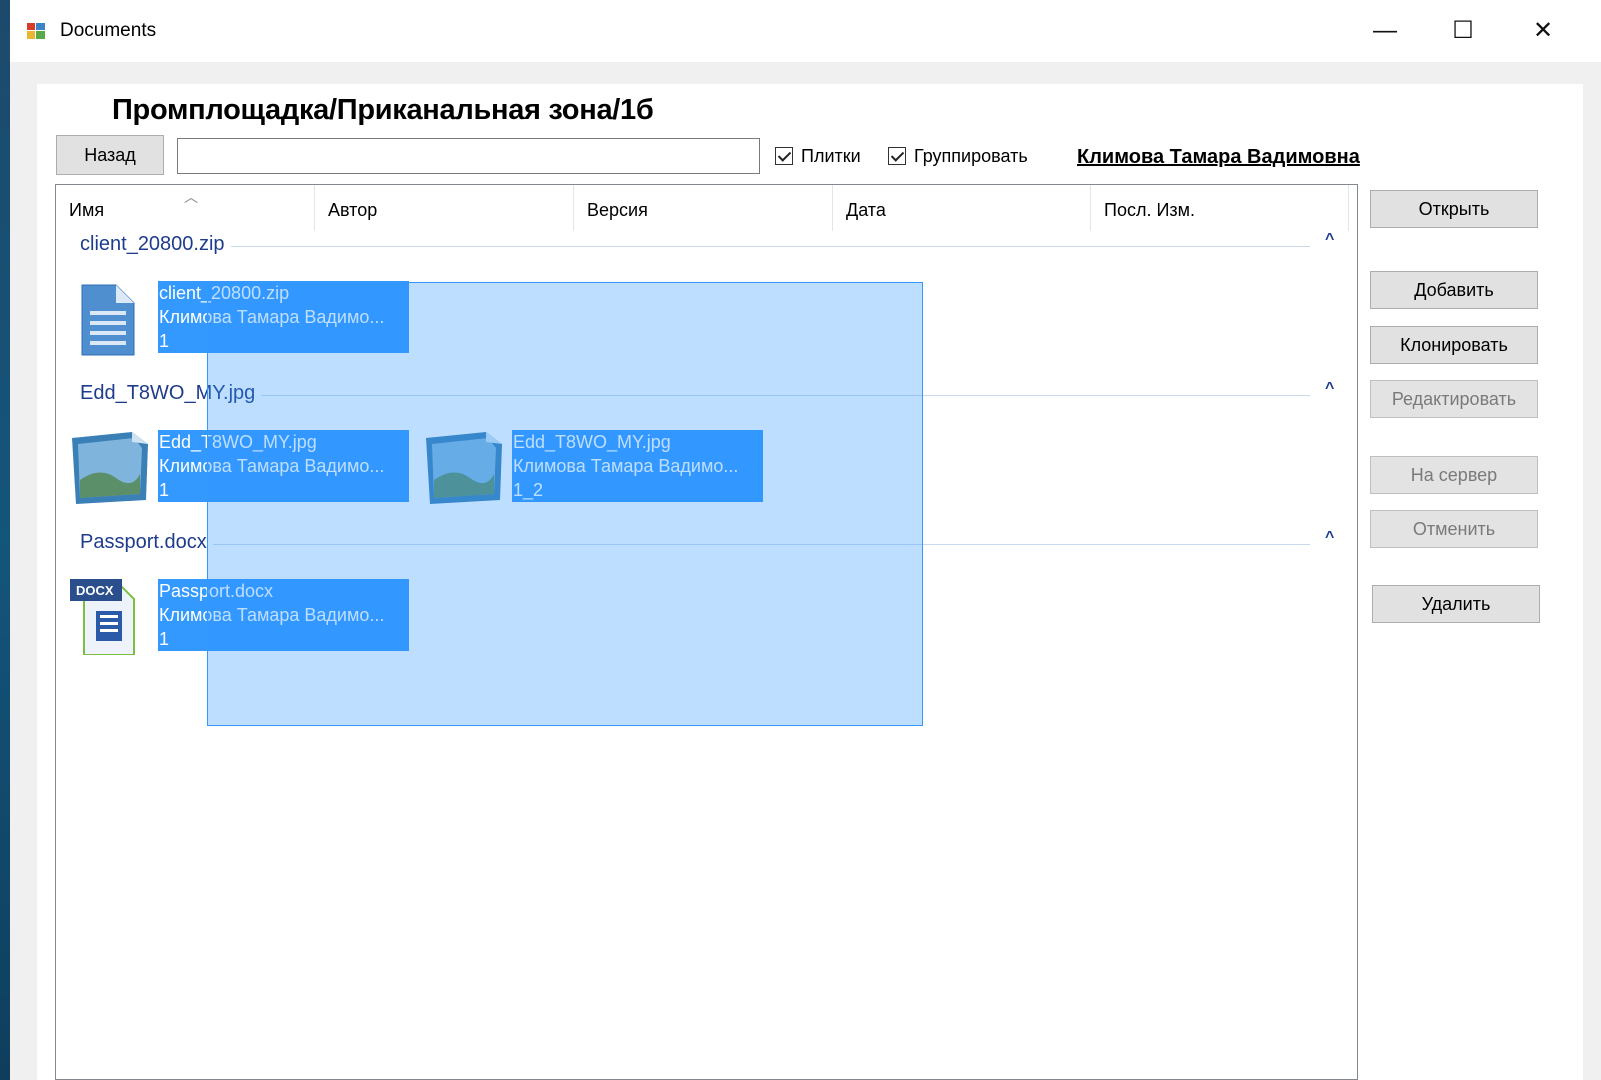 The image size is (1601, 1080). Describe the element at coordinates (108, 30) in the screenshot. I see `window-title: Documents` at that location.